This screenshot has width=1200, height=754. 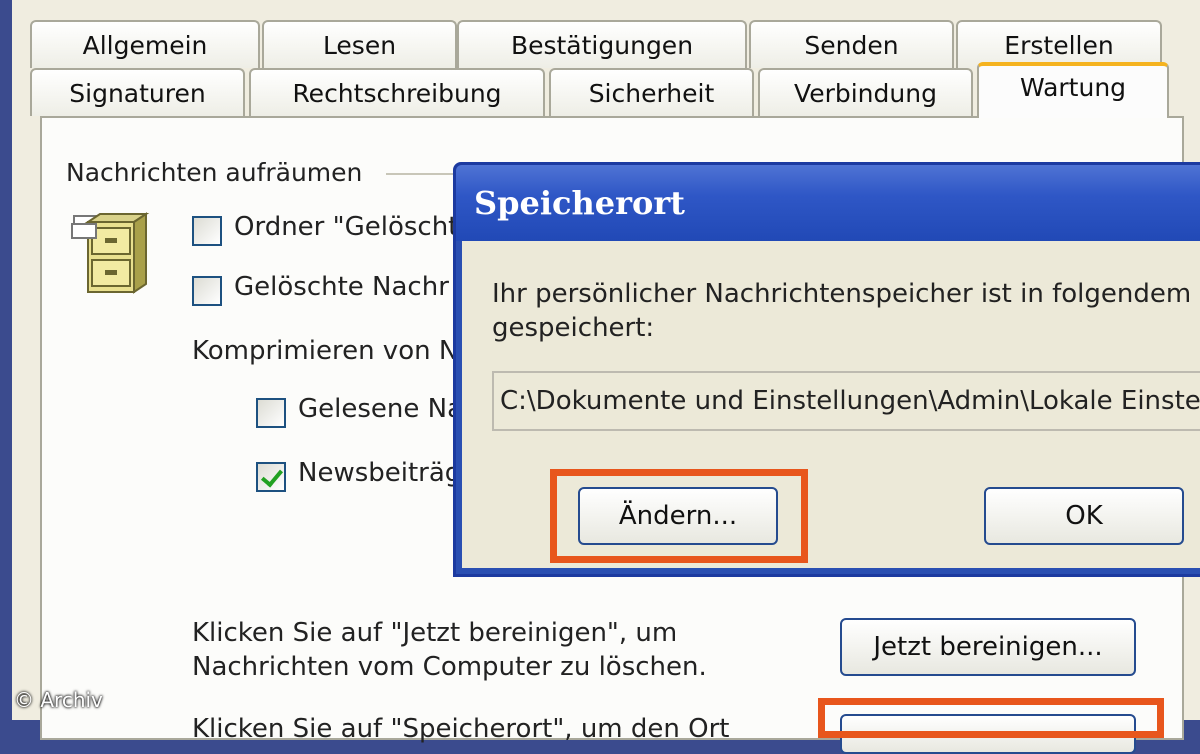 What do you see at coordinates (573, 328) in the screenshot?
I see `dialog-message-line2: gespeichert:` at bounding box center [573, 328].